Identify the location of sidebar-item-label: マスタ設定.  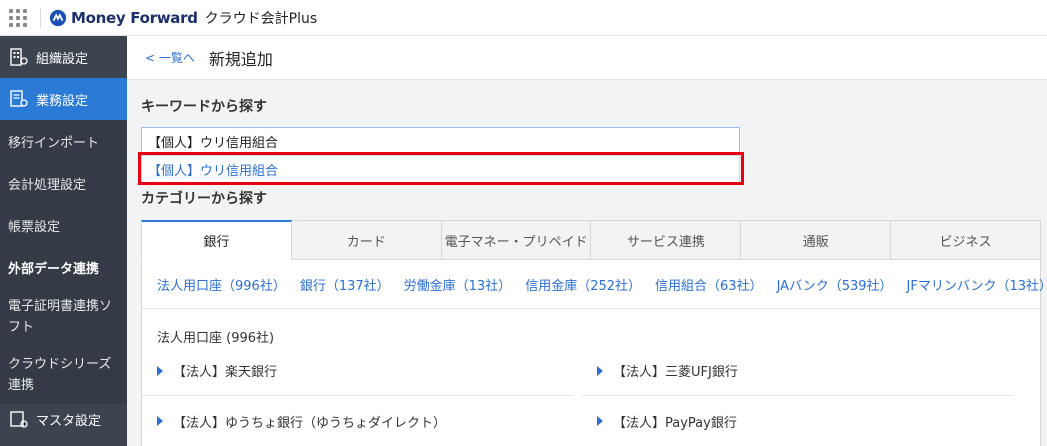
(69, 421).